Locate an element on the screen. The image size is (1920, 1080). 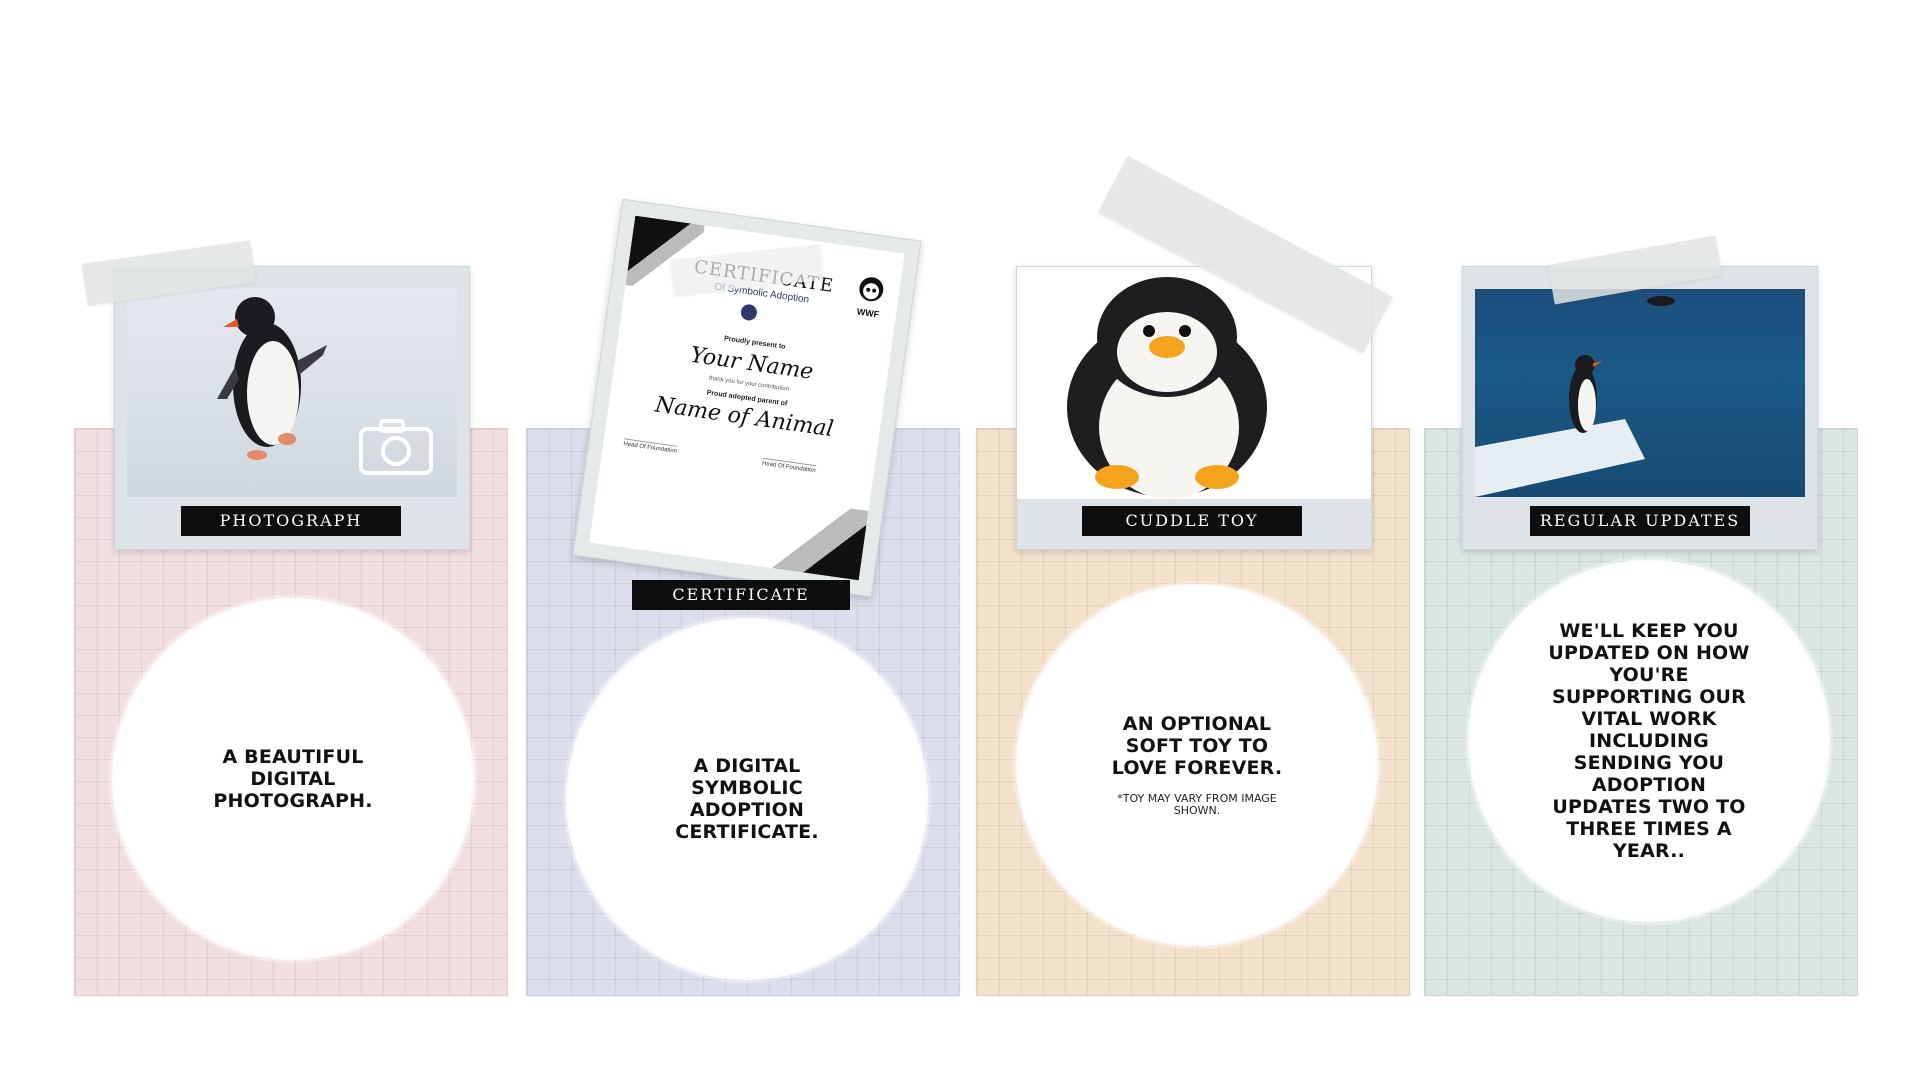
camera-icon is located at coordinates (396, 446).